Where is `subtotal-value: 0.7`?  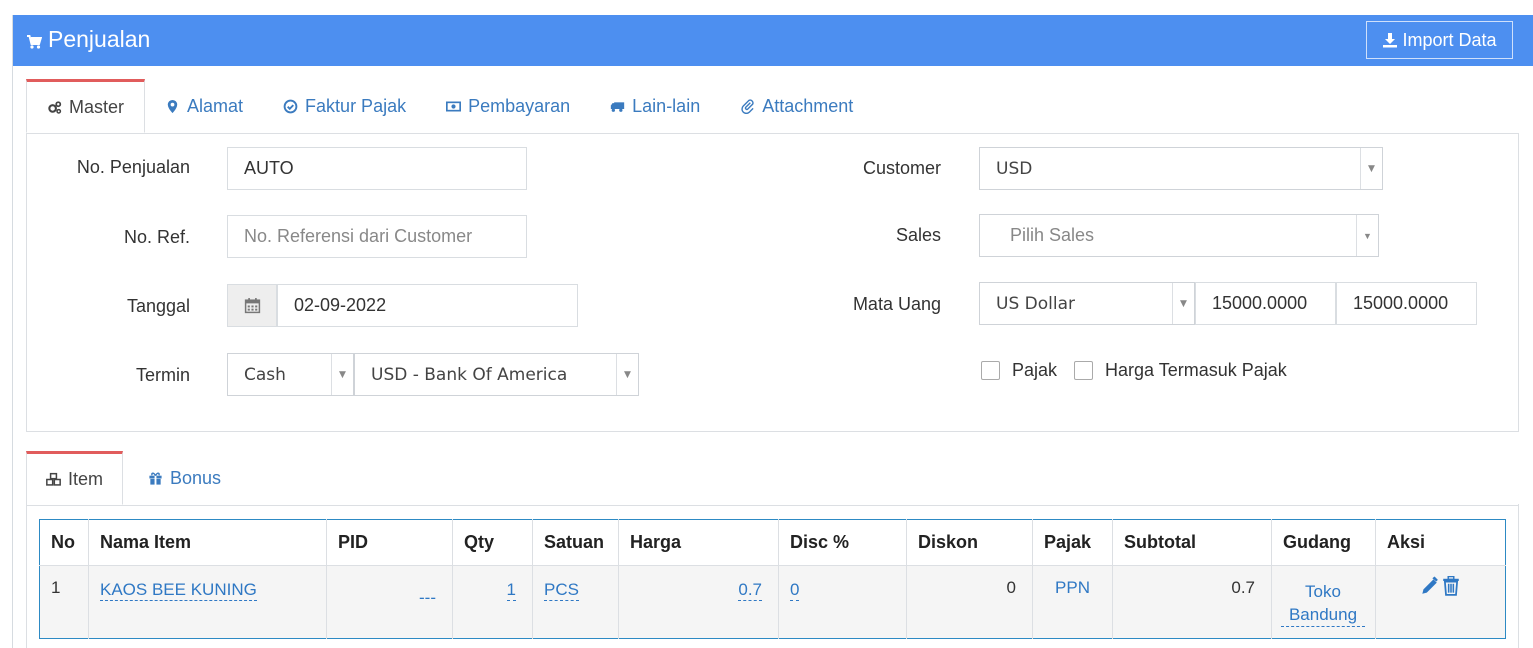
subtotal-value: 0.7 is located at coordinates (1243, 587).